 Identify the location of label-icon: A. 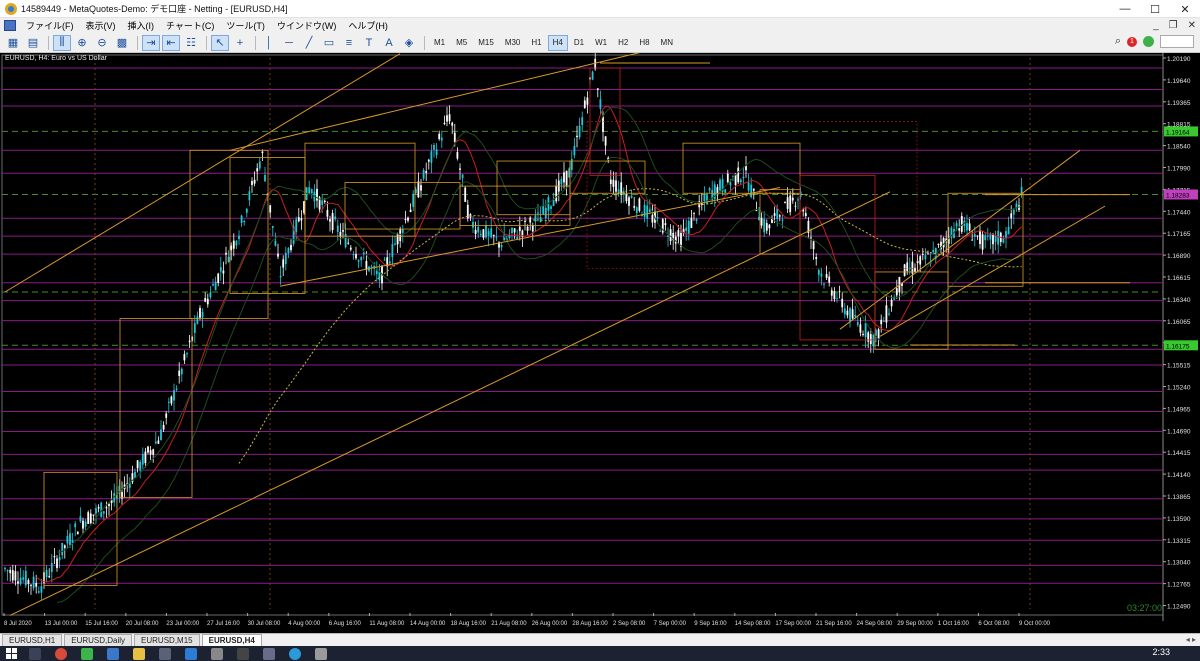
(389, 43).